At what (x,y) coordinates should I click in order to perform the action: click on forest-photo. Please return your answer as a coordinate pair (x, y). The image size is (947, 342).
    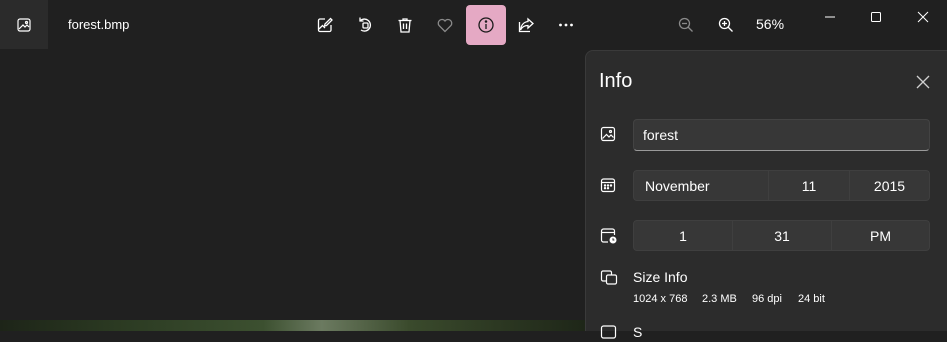
    Looking at the image, I should click on (292, 325).